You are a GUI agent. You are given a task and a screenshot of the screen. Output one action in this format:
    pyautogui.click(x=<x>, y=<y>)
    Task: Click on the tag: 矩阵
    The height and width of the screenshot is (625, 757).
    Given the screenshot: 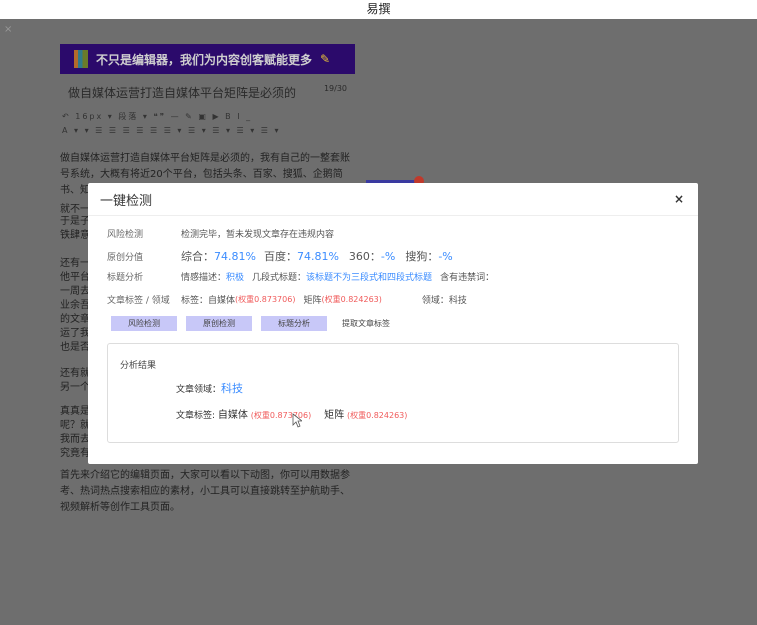 What is the action you would take?
    pyautogui.click(x=312, y=301)
    